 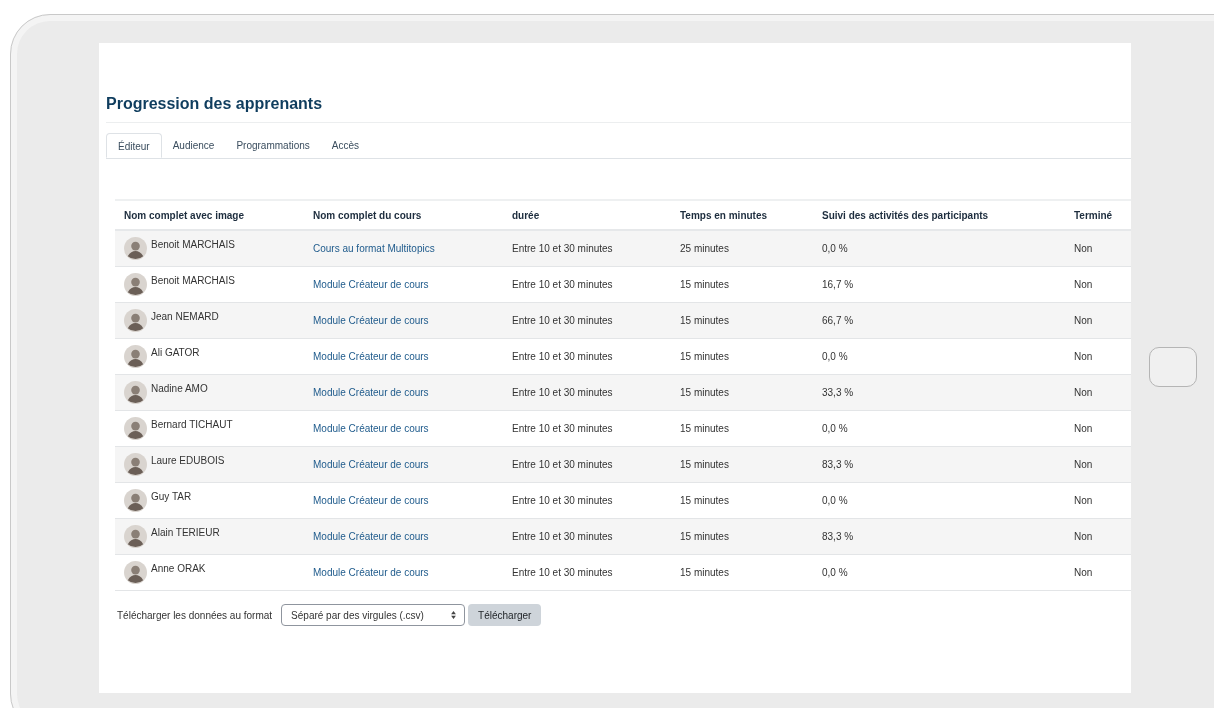 I want to click on download-label: Télécharger les données au format, so click(x=195, y=615).